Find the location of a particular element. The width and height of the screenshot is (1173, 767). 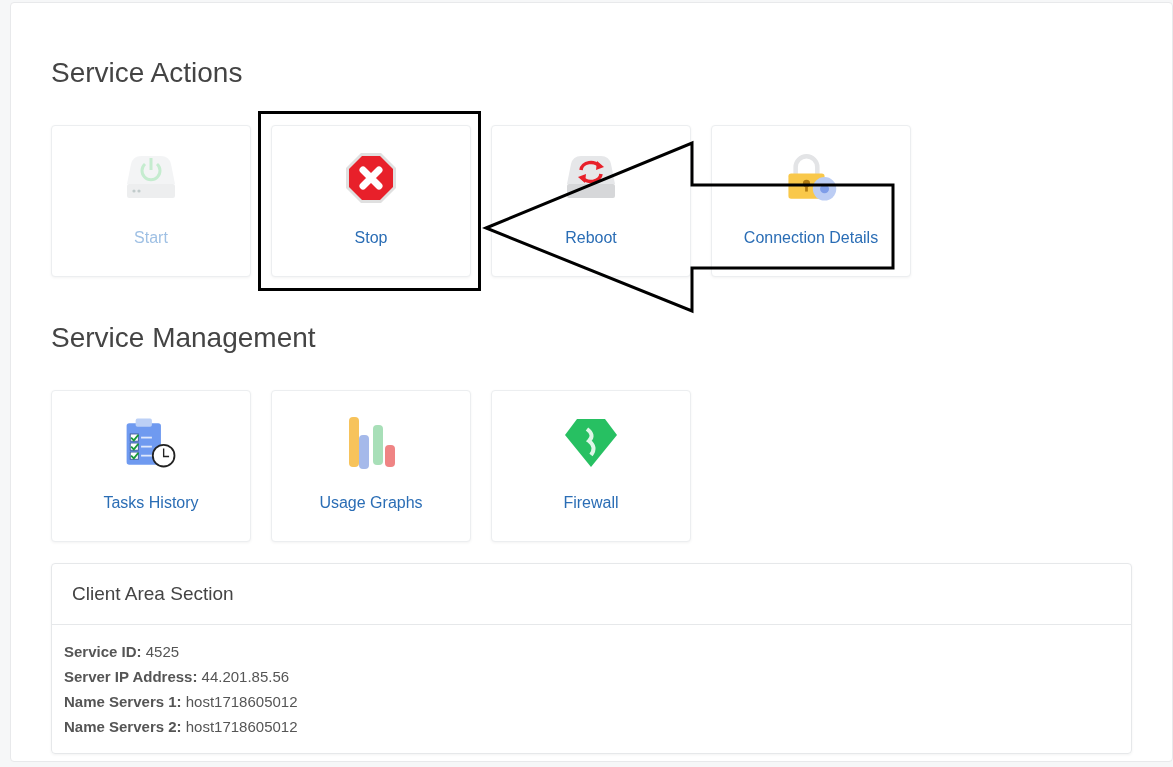

info-row-text: Name Servers 1: host1718605012 is located at coordinates (181, 702).